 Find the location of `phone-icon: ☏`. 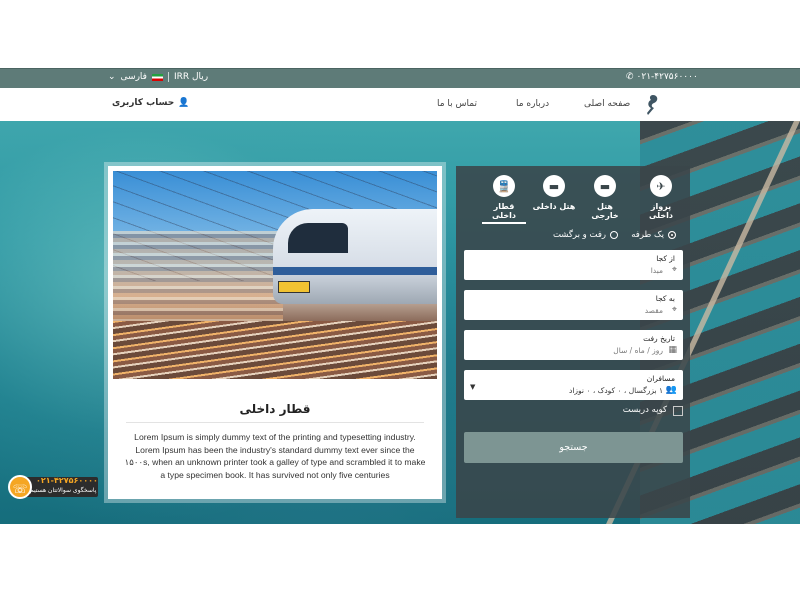

phone-icon: ☏ is located at coordinates (20, 487).